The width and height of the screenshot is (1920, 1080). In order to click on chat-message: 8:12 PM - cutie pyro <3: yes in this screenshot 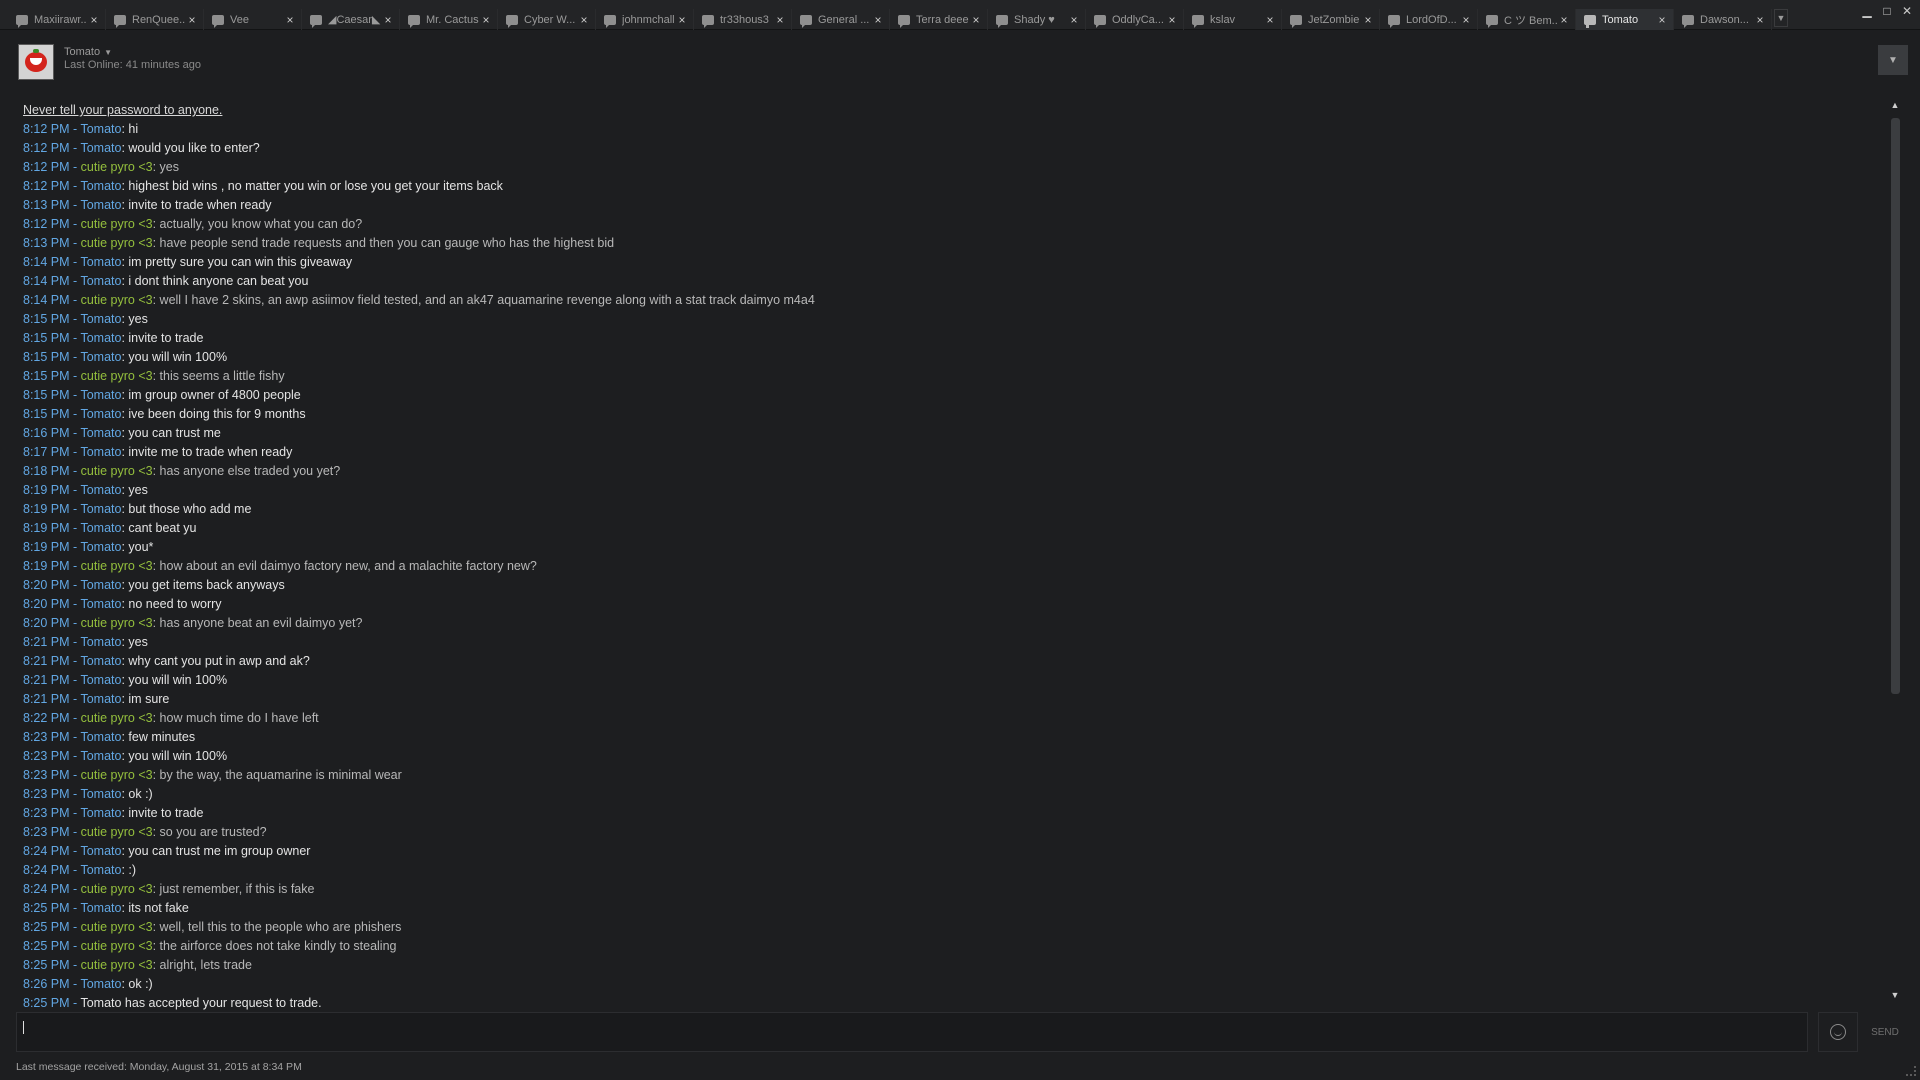, I will do `click(953, 167)`.